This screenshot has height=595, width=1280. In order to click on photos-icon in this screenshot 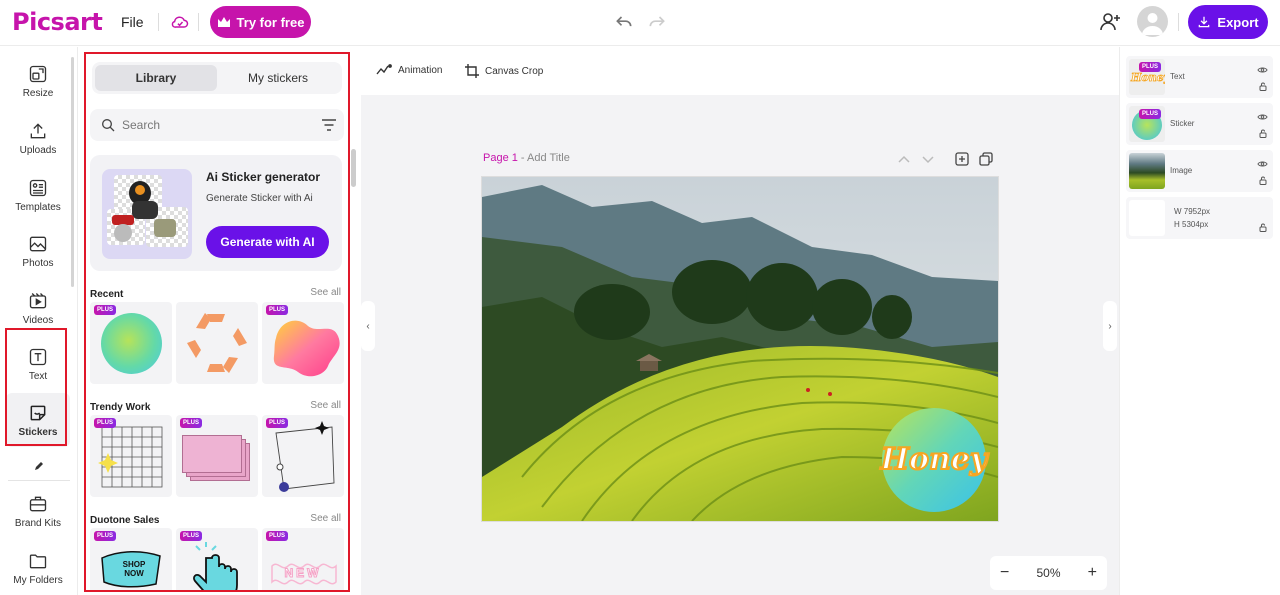, I will do `click(38, 243)`.